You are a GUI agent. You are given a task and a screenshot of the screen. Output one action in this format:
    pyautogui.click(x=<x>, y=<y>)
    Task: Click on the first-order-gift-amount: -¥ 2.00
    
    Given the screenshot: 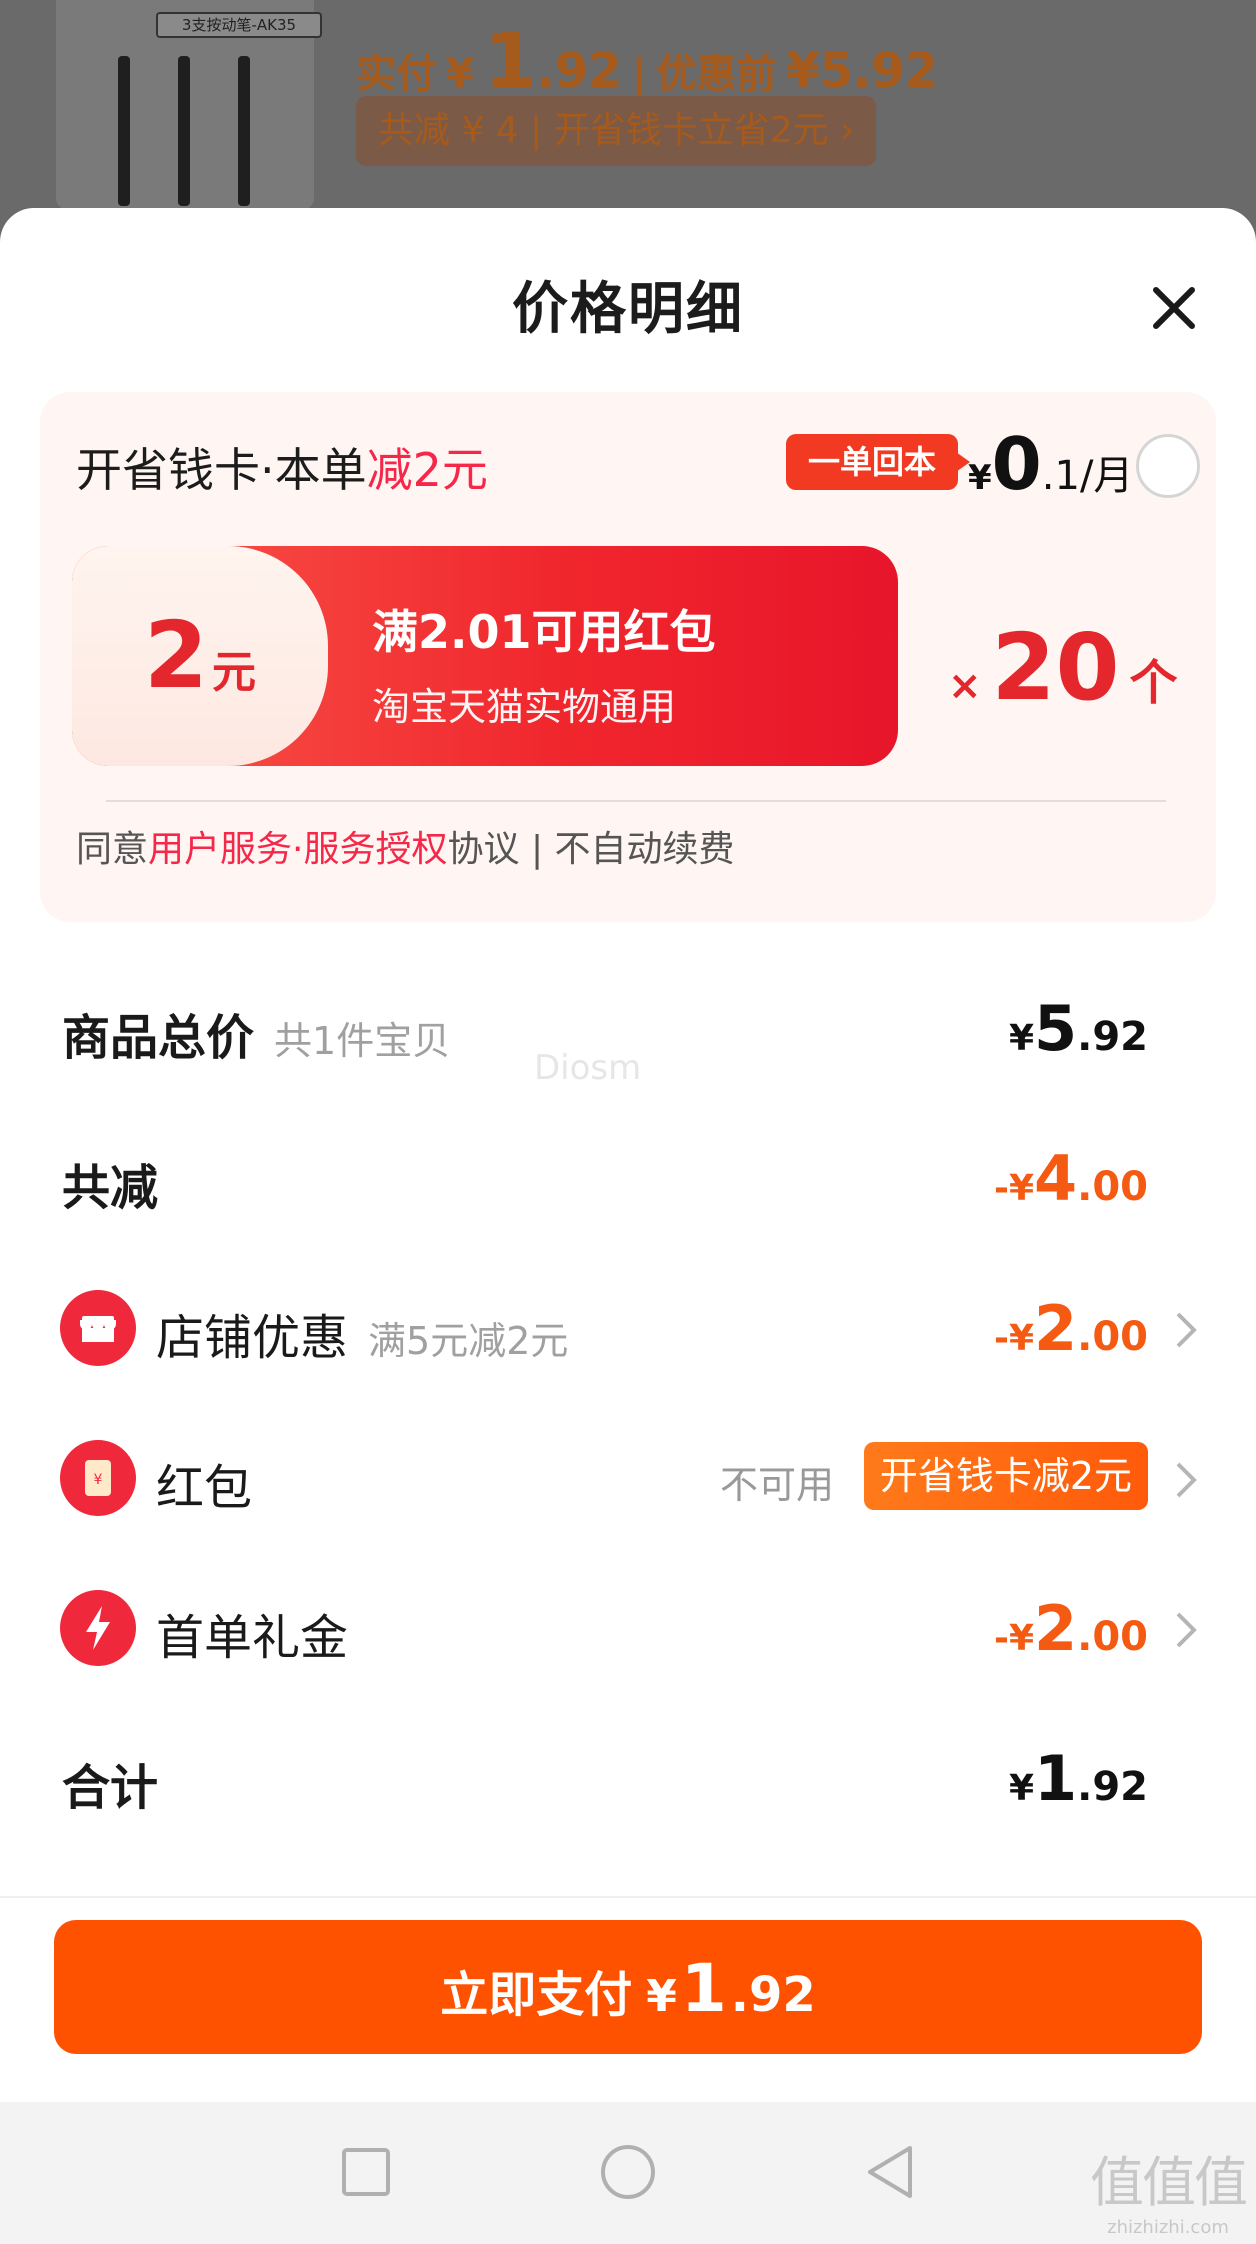 What is the action you would take?
    pyautogui.click(x=1071, y=1628)
    